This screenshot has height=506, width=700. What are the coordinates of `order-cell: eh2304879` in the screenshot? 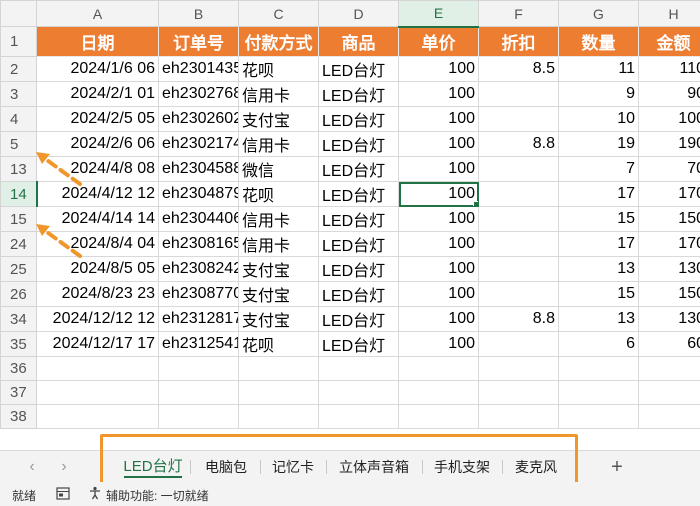 It's located at (198, 194).